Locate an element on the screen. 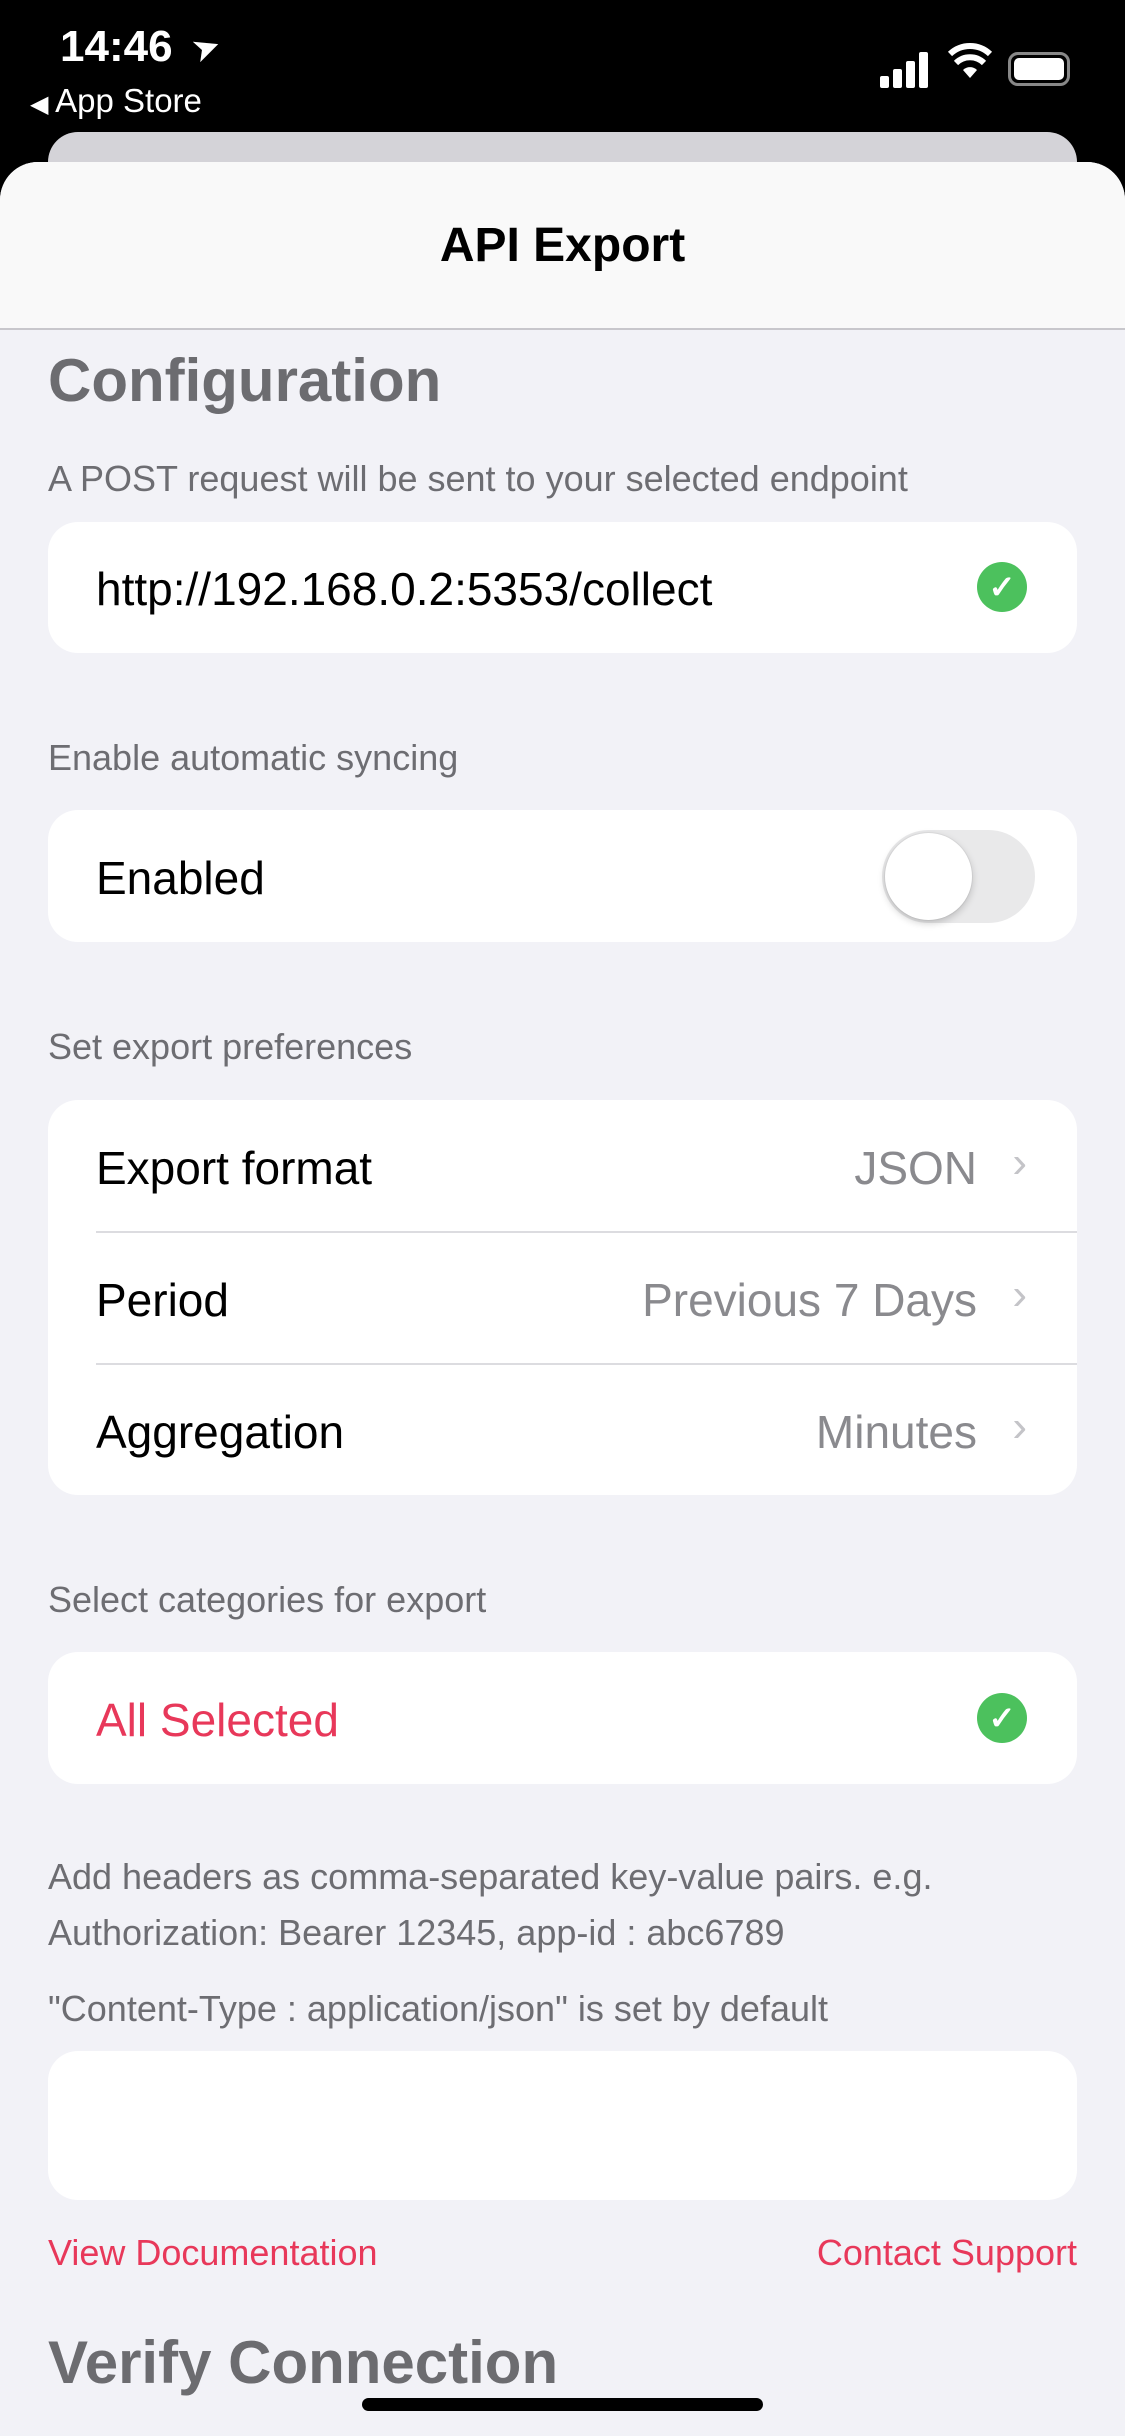 The width and height of the screenshot is (1125, 2436). location-arrow-icon: ➤ is located at coordinates (206, 48).